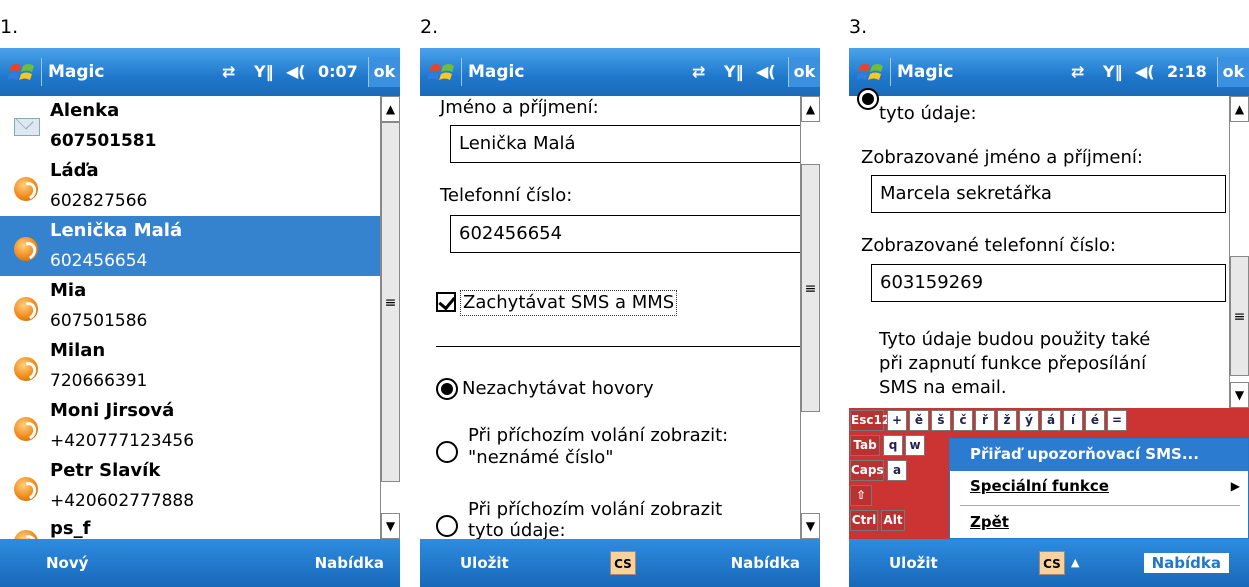  I want to click on key-ctrl: Ctrl, so click(864, 520).